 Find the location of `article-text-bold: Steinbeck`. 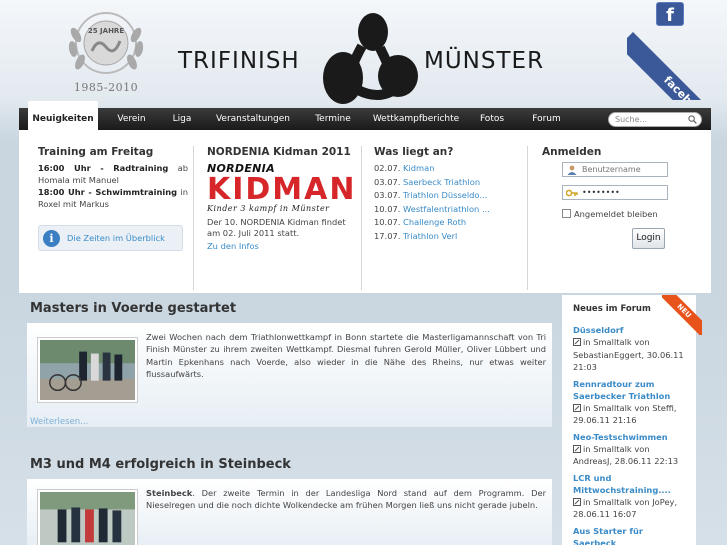

article-text-bold: Steinbeck is located at coordinates (169, 493).